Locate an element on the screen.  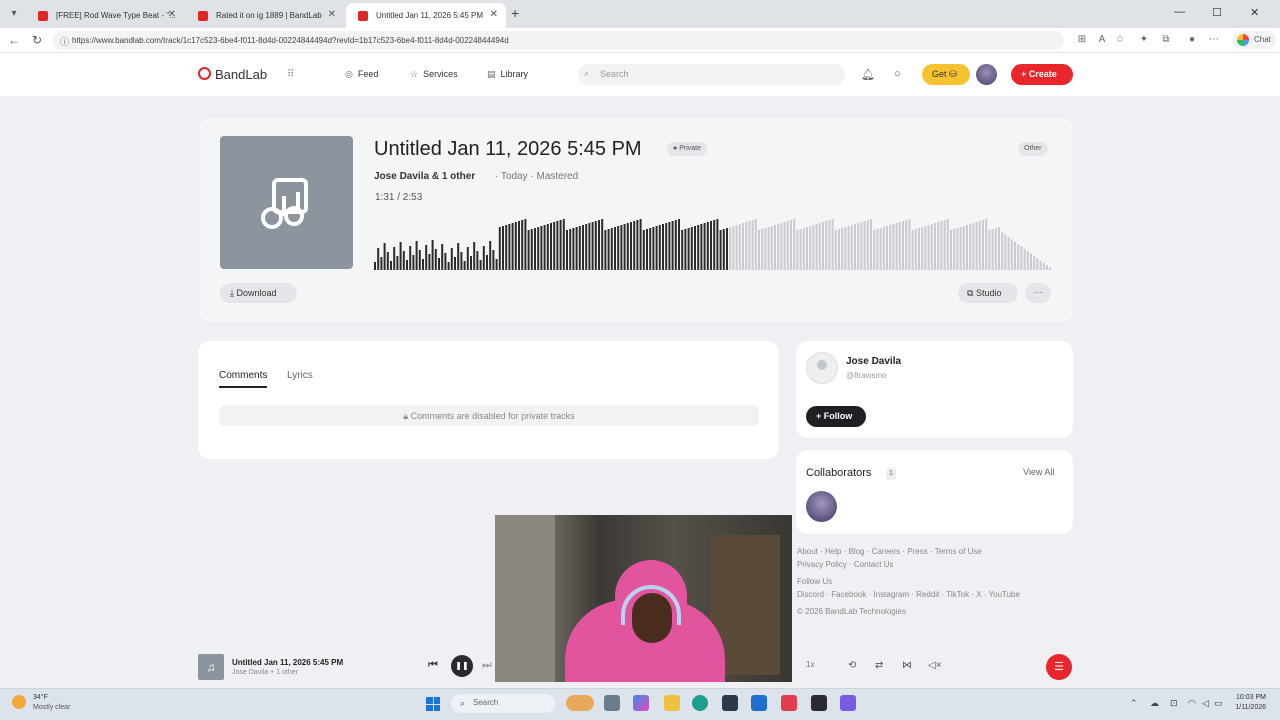
queue-button: ☰ is located at coordinates (1059, 667).